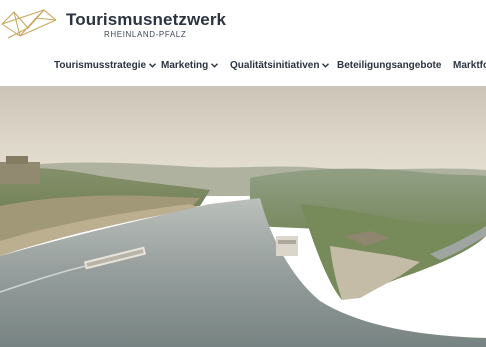 The image size is (486, 347). I want to click on nav-item-beteiligungsangebote: Beteiligungsangebote, so click(389, 65).